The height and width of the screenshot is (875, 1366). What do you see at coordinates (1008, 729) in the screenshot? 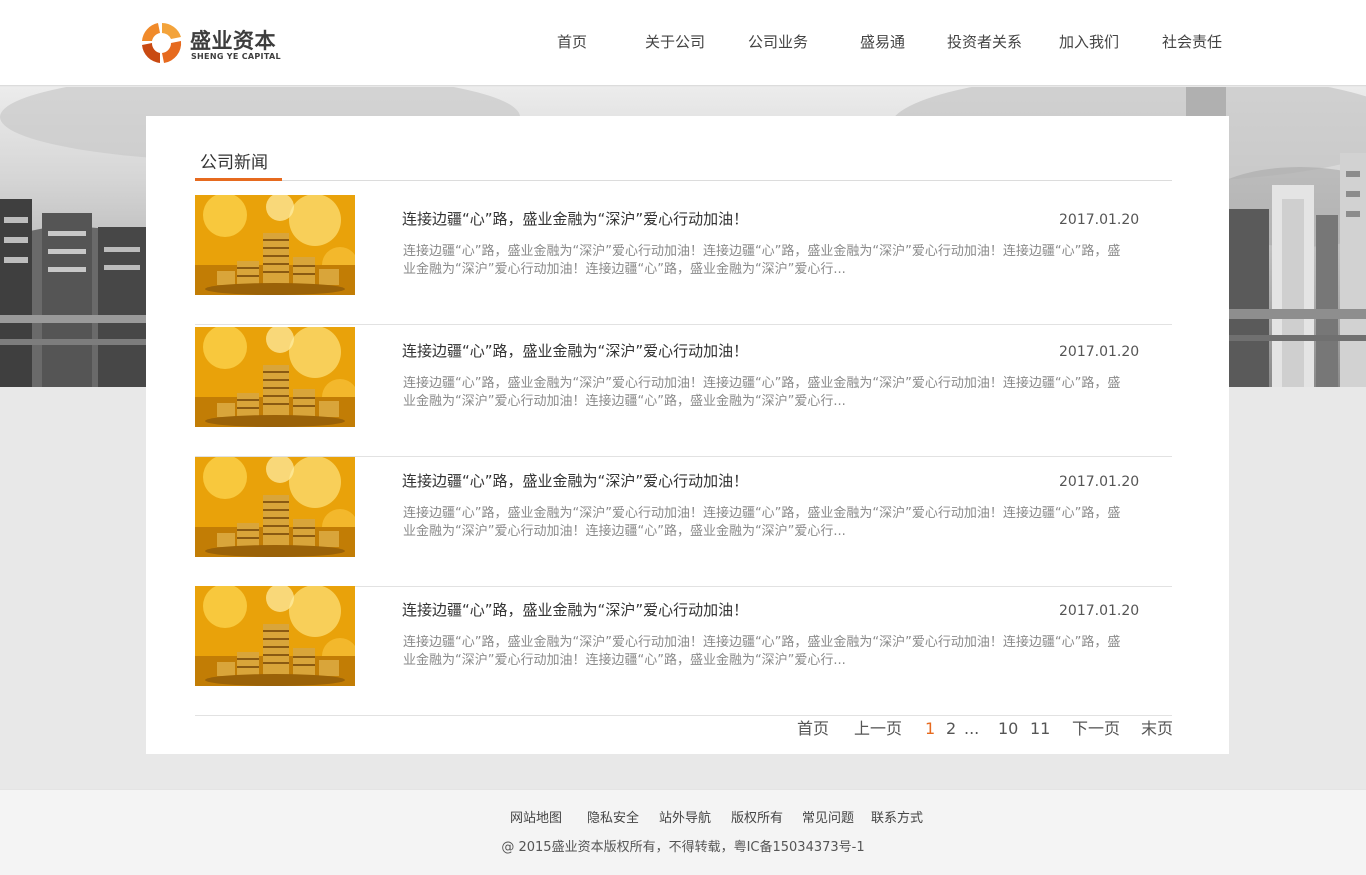
I see `page-10-link: 10` at bounding box center [1008, 729].